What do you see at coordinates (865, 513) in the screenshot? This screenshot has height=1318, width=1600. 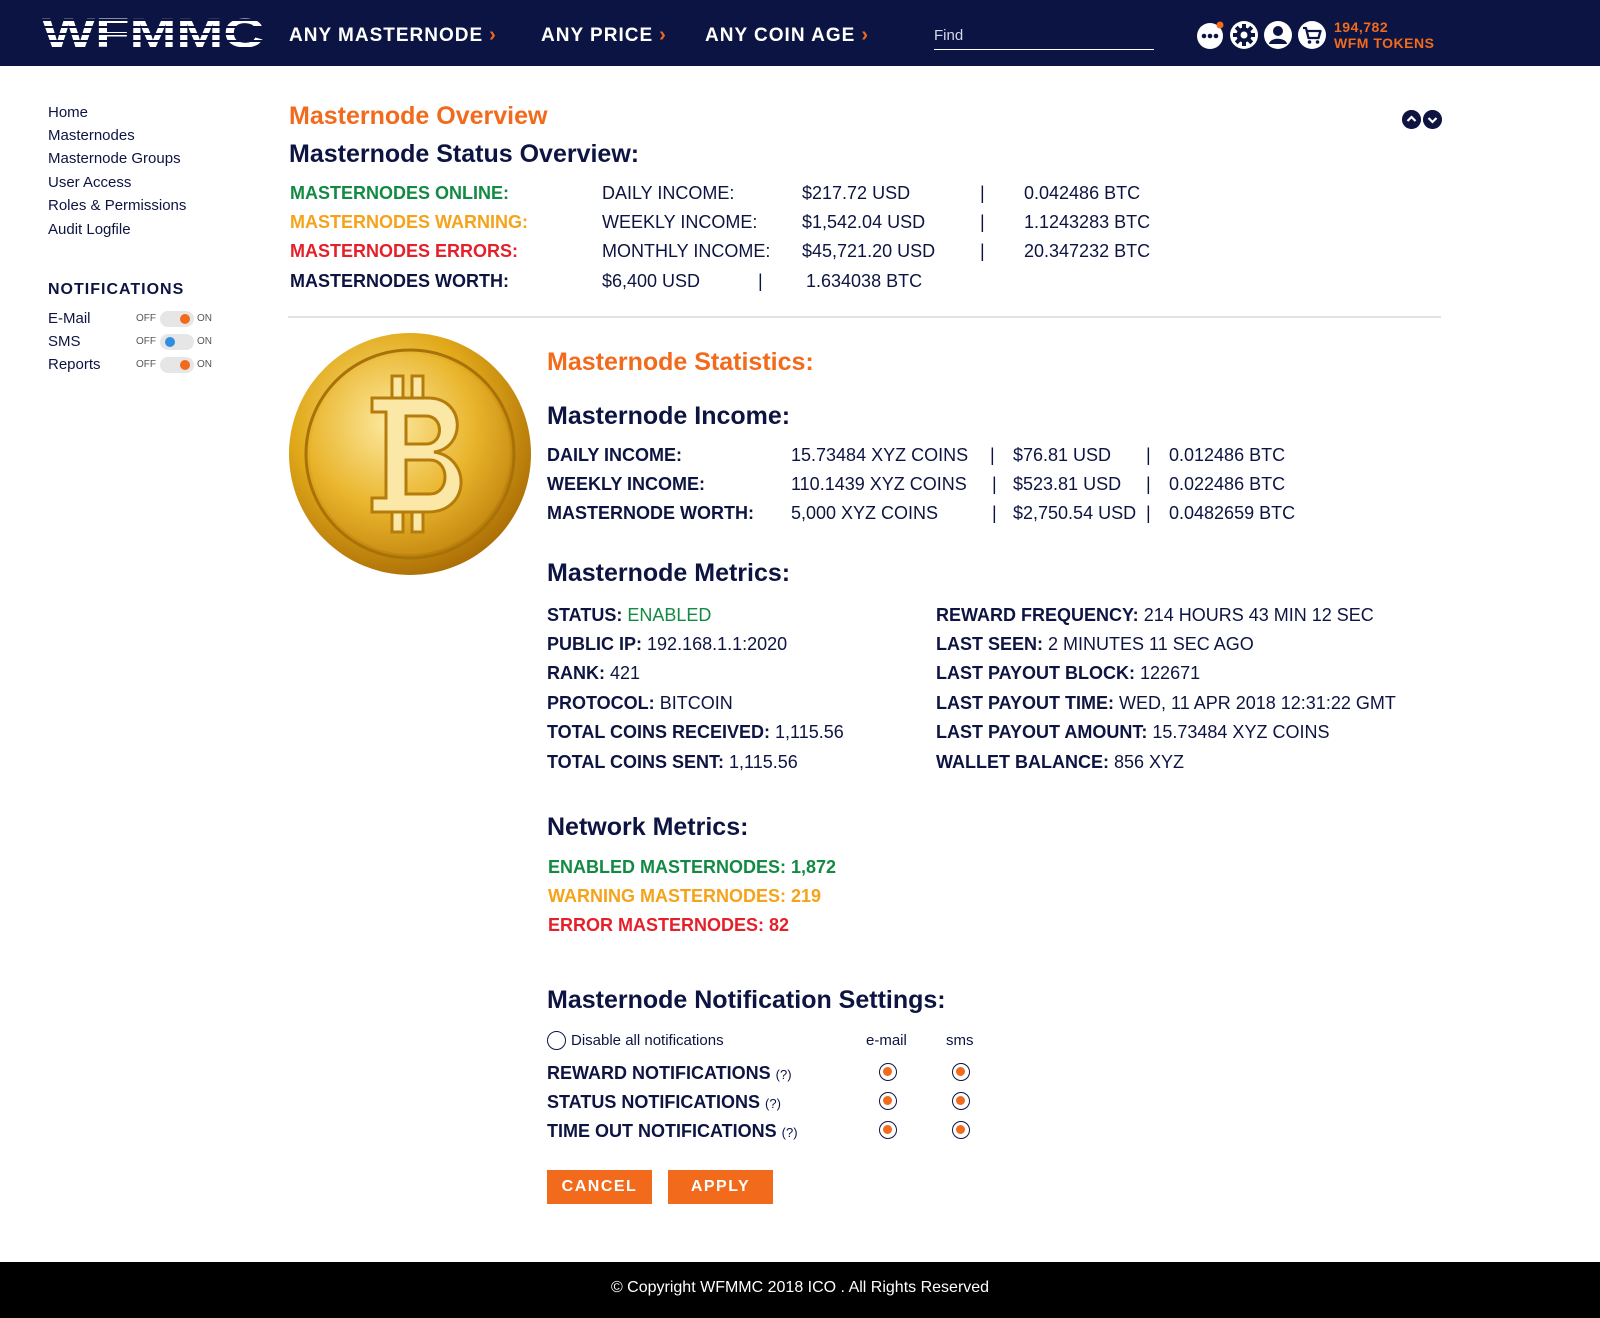 I see `income-row-coins: 5,000 XYZ COINS` at bounding box center [865, 513].